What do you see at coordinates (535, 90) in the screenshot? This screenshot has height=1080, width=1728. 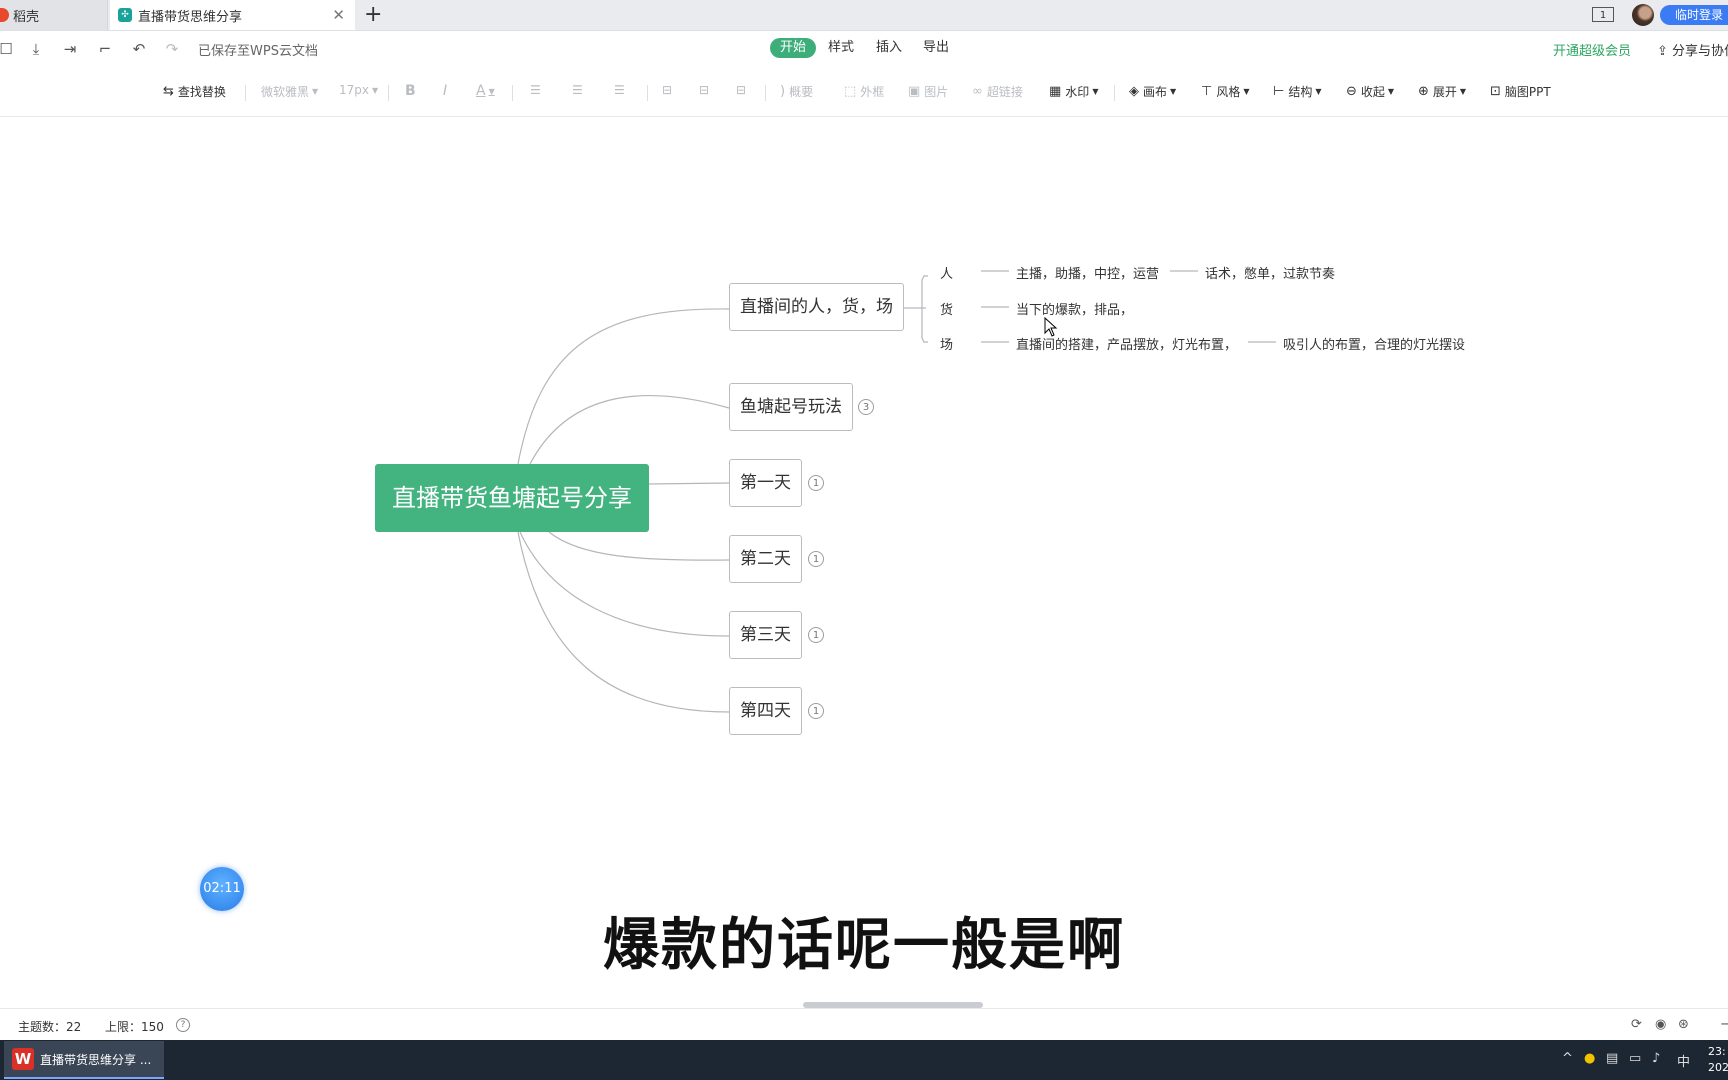 I see `align-left-icon: ☰` at bounding box center [535, 90].